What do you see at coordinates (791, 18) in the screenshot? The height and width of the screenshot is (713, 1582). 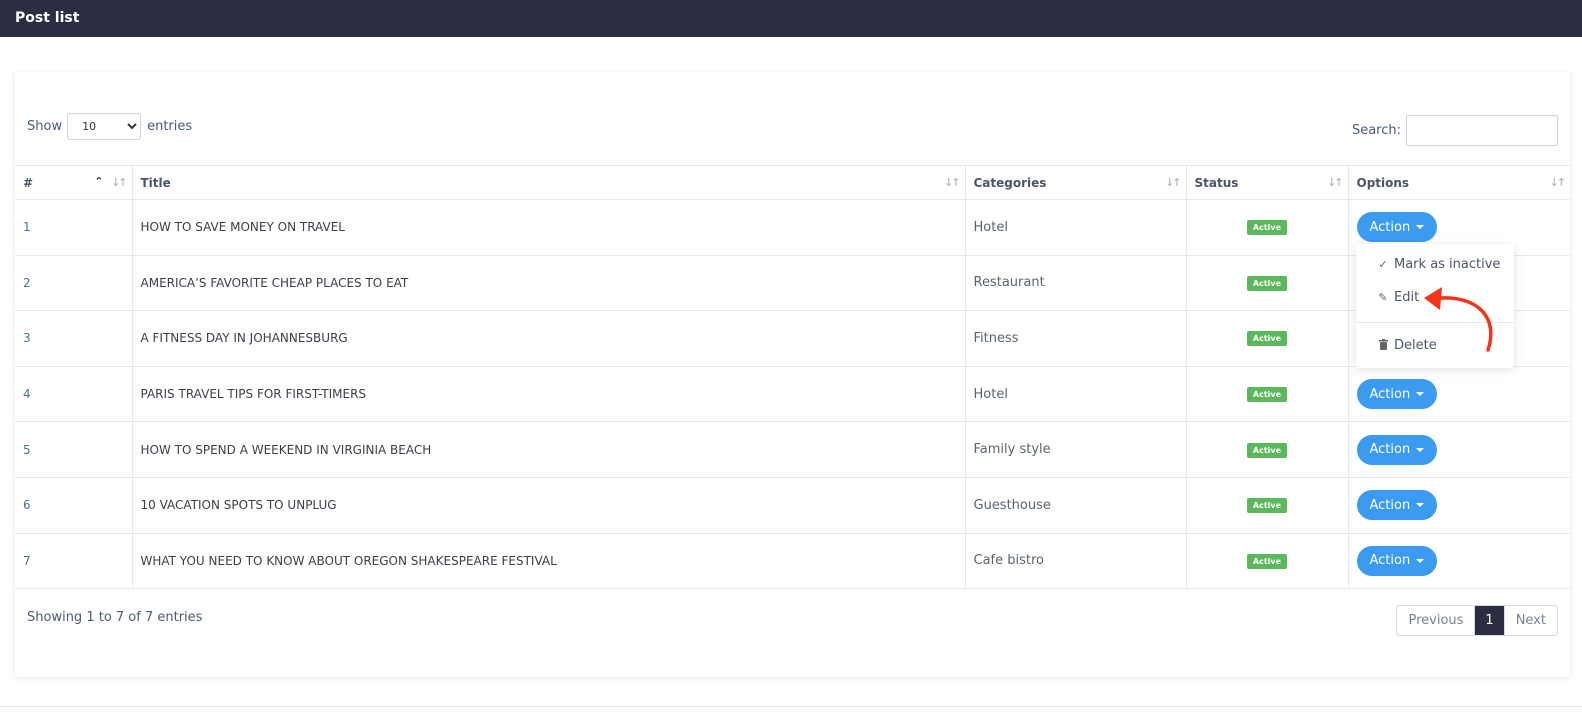 I see `page-header: Post list` at bounding box center [791, 18].